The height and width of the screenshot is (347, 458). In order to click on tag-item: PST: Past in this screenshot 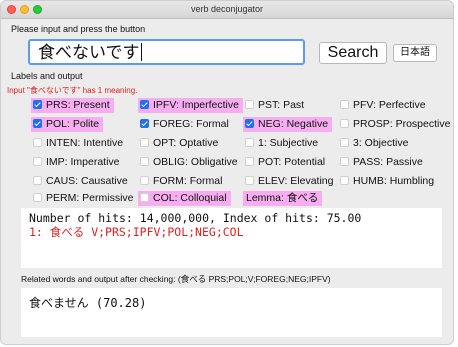, I will do `click(275, 105)`.